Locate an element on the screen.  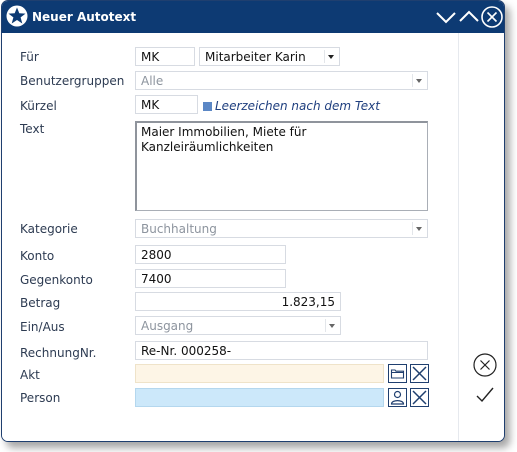
kategorie-value: Buchhaltung is located at coordinates (179, 229).